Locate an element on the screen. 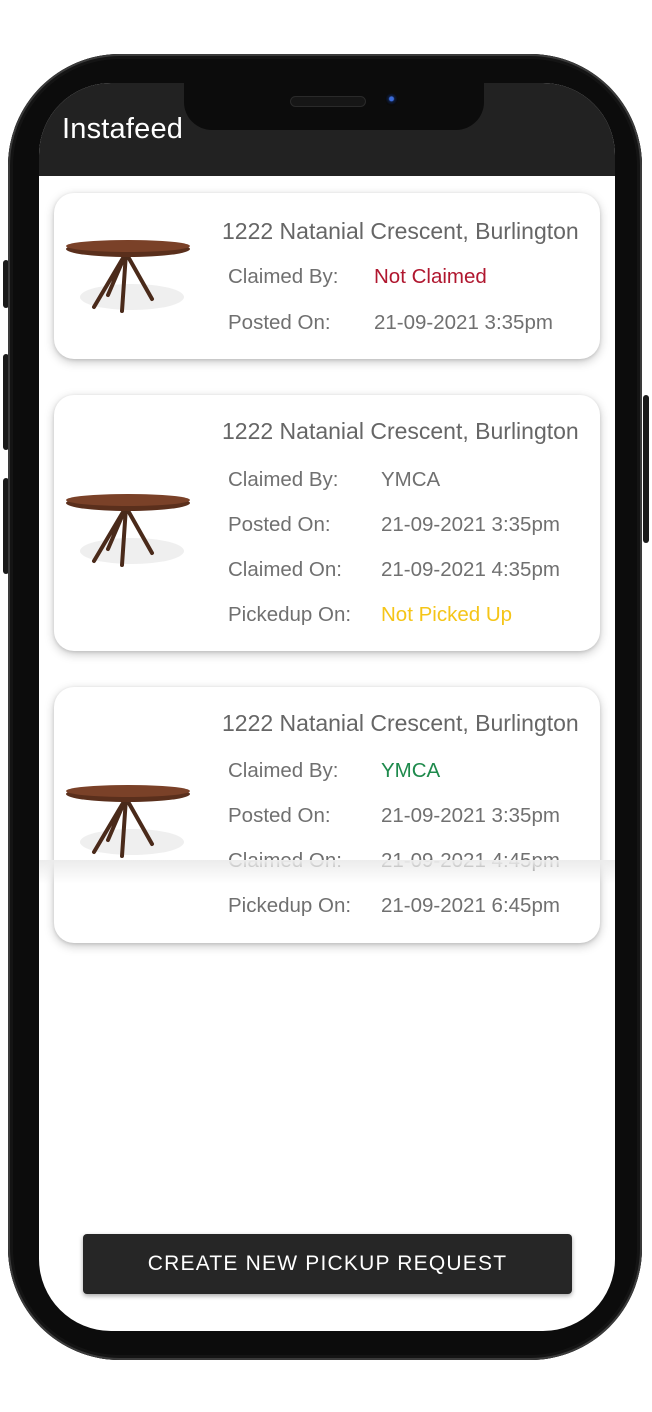  claimed-by-value: Not Claimed is located at coordinates (430, 276).